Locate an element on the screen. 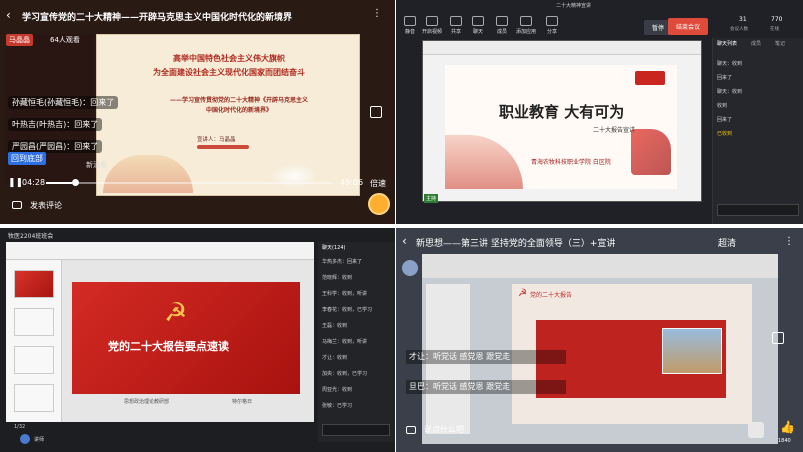  toolbar-share: 共享 is located at coordinates (456, 25).